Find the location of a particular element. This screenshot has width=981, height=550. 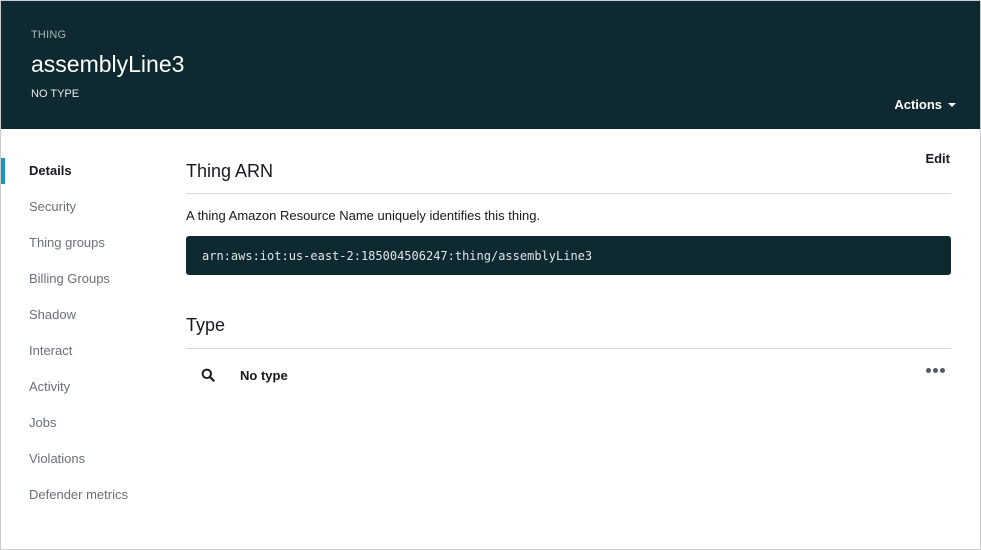

actions-button: Actions is located at coordinates (925, 104).